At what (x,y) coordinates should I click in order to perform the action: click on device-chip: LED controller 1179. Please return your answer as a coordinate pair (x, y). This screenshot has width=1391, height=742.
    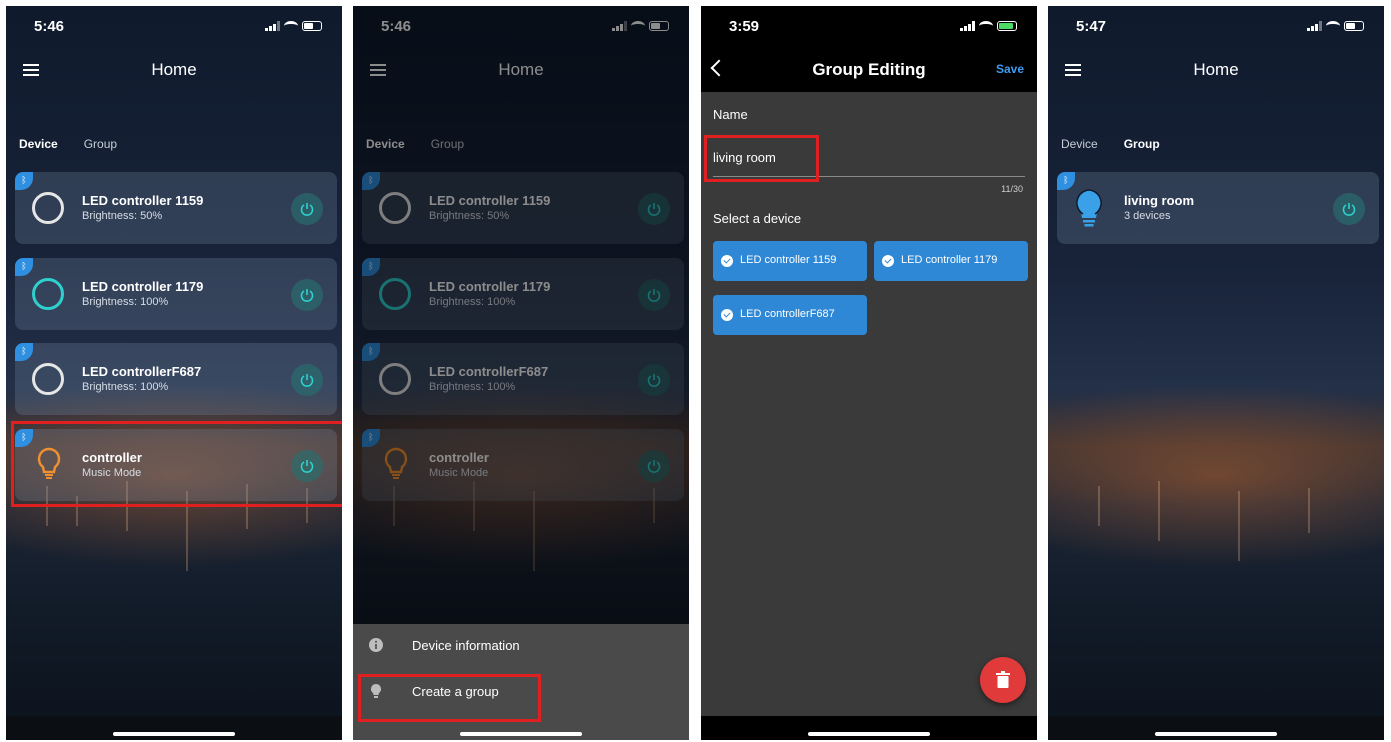
    Looking at the image, I should click on (951, 261).